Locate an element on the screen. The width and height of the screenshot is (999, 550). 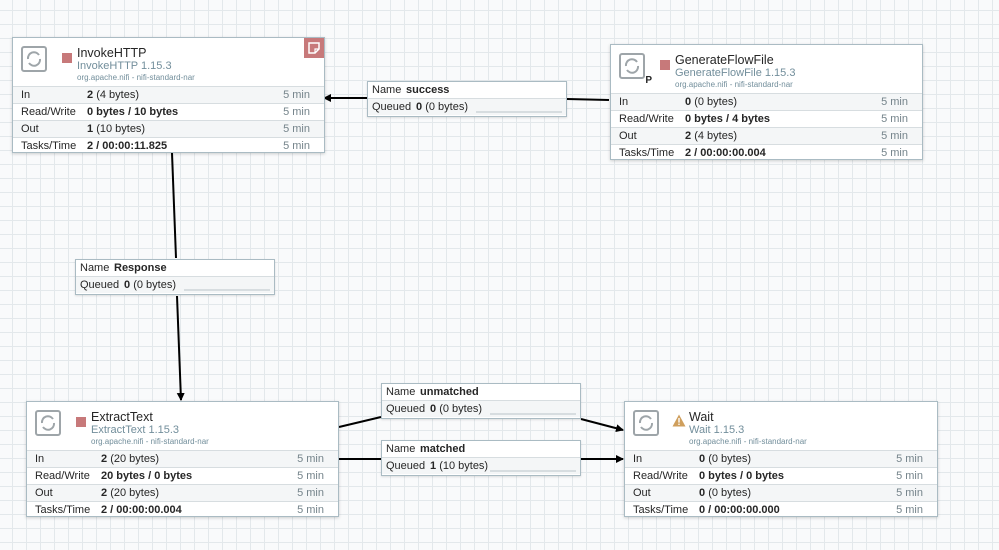
stat-tasks-time: Tasks/Time 2 / 00:00:00.004 5 min is located at coordinates (182, 509).